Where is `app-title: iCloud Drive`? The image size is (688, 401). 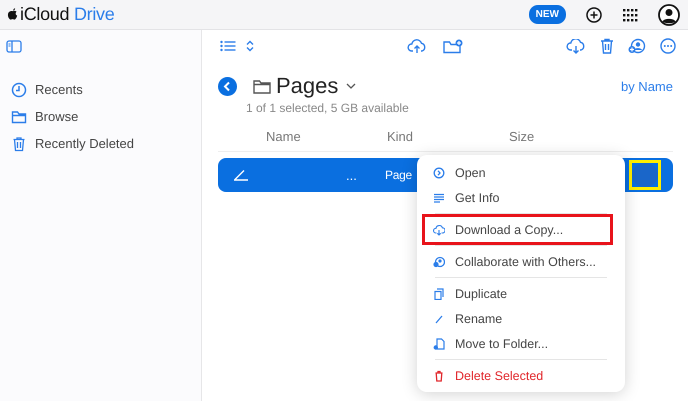
app-title: iCloud Drive is located at coordinates (67, 14).